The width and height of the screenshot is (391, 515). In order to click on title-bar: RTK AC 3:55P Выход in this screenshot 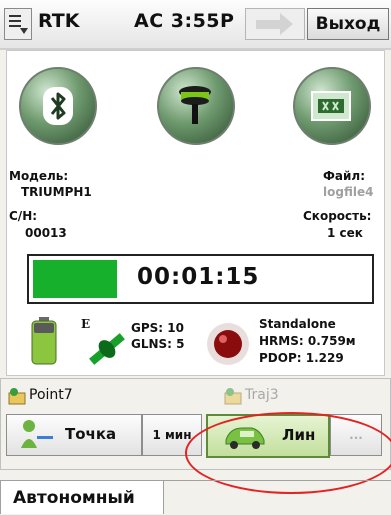, I will do `click(195, 25)`.